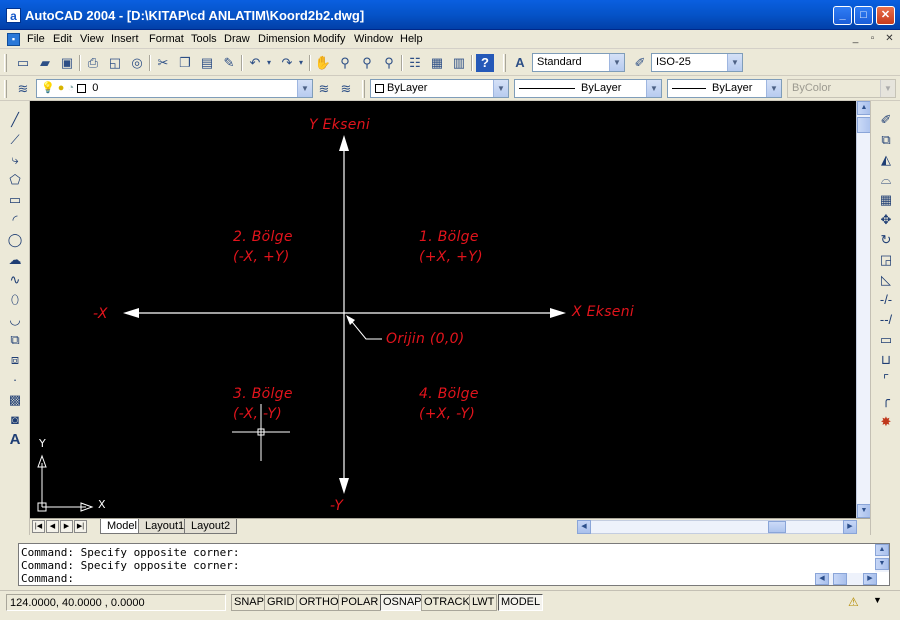 The width and height of the screenshot is (900, 620). Describe the element at coordinates (207, 63) in the screenshot. I see `paste-icon: ▤` at that location.